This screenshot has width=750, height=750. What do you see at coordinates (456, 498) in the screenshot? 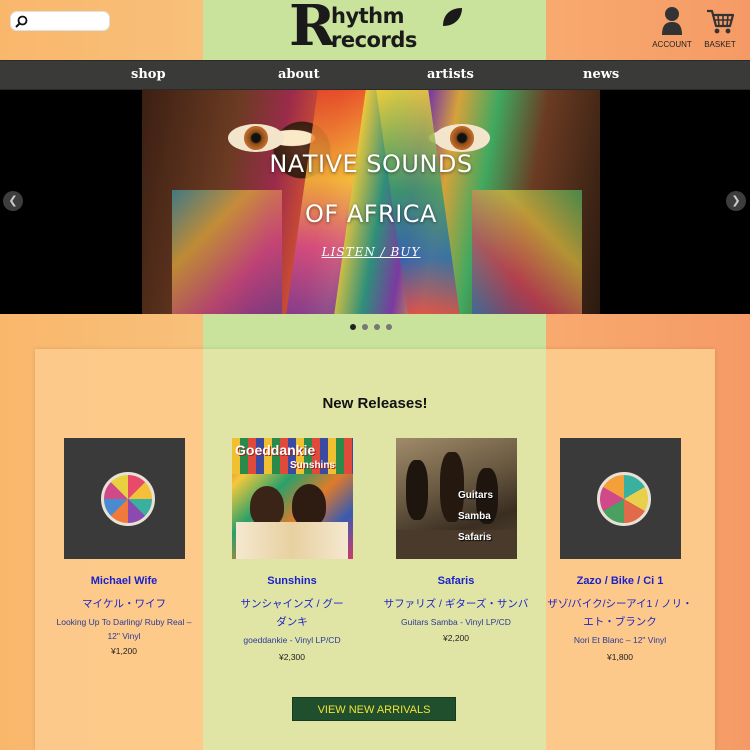
I see `product-cover-safaris: Guitars Samba Safaris` at bounding box center [456, 498].